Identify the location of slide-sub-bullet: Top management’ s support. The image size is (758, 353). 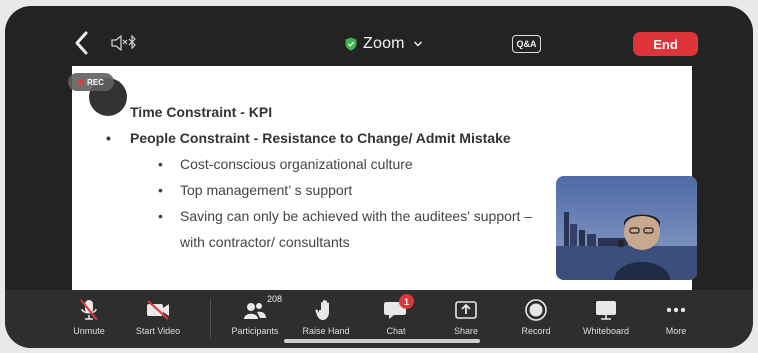
(255, 190).